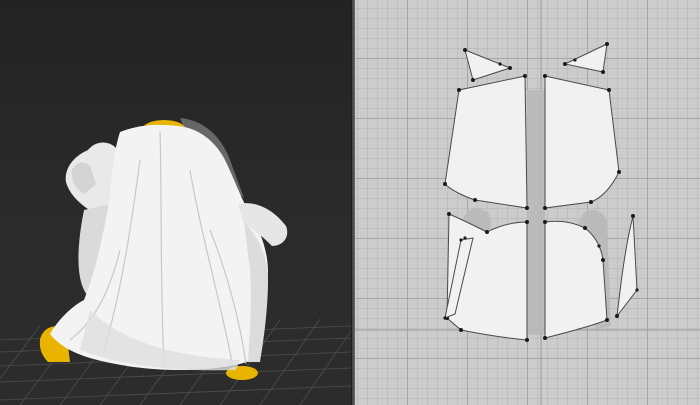 This screenshot has height=405, width=700. Describe the element at coordinates (486, 142) in the screenshot. I see `pattern-piece-bodice-left` at that location.